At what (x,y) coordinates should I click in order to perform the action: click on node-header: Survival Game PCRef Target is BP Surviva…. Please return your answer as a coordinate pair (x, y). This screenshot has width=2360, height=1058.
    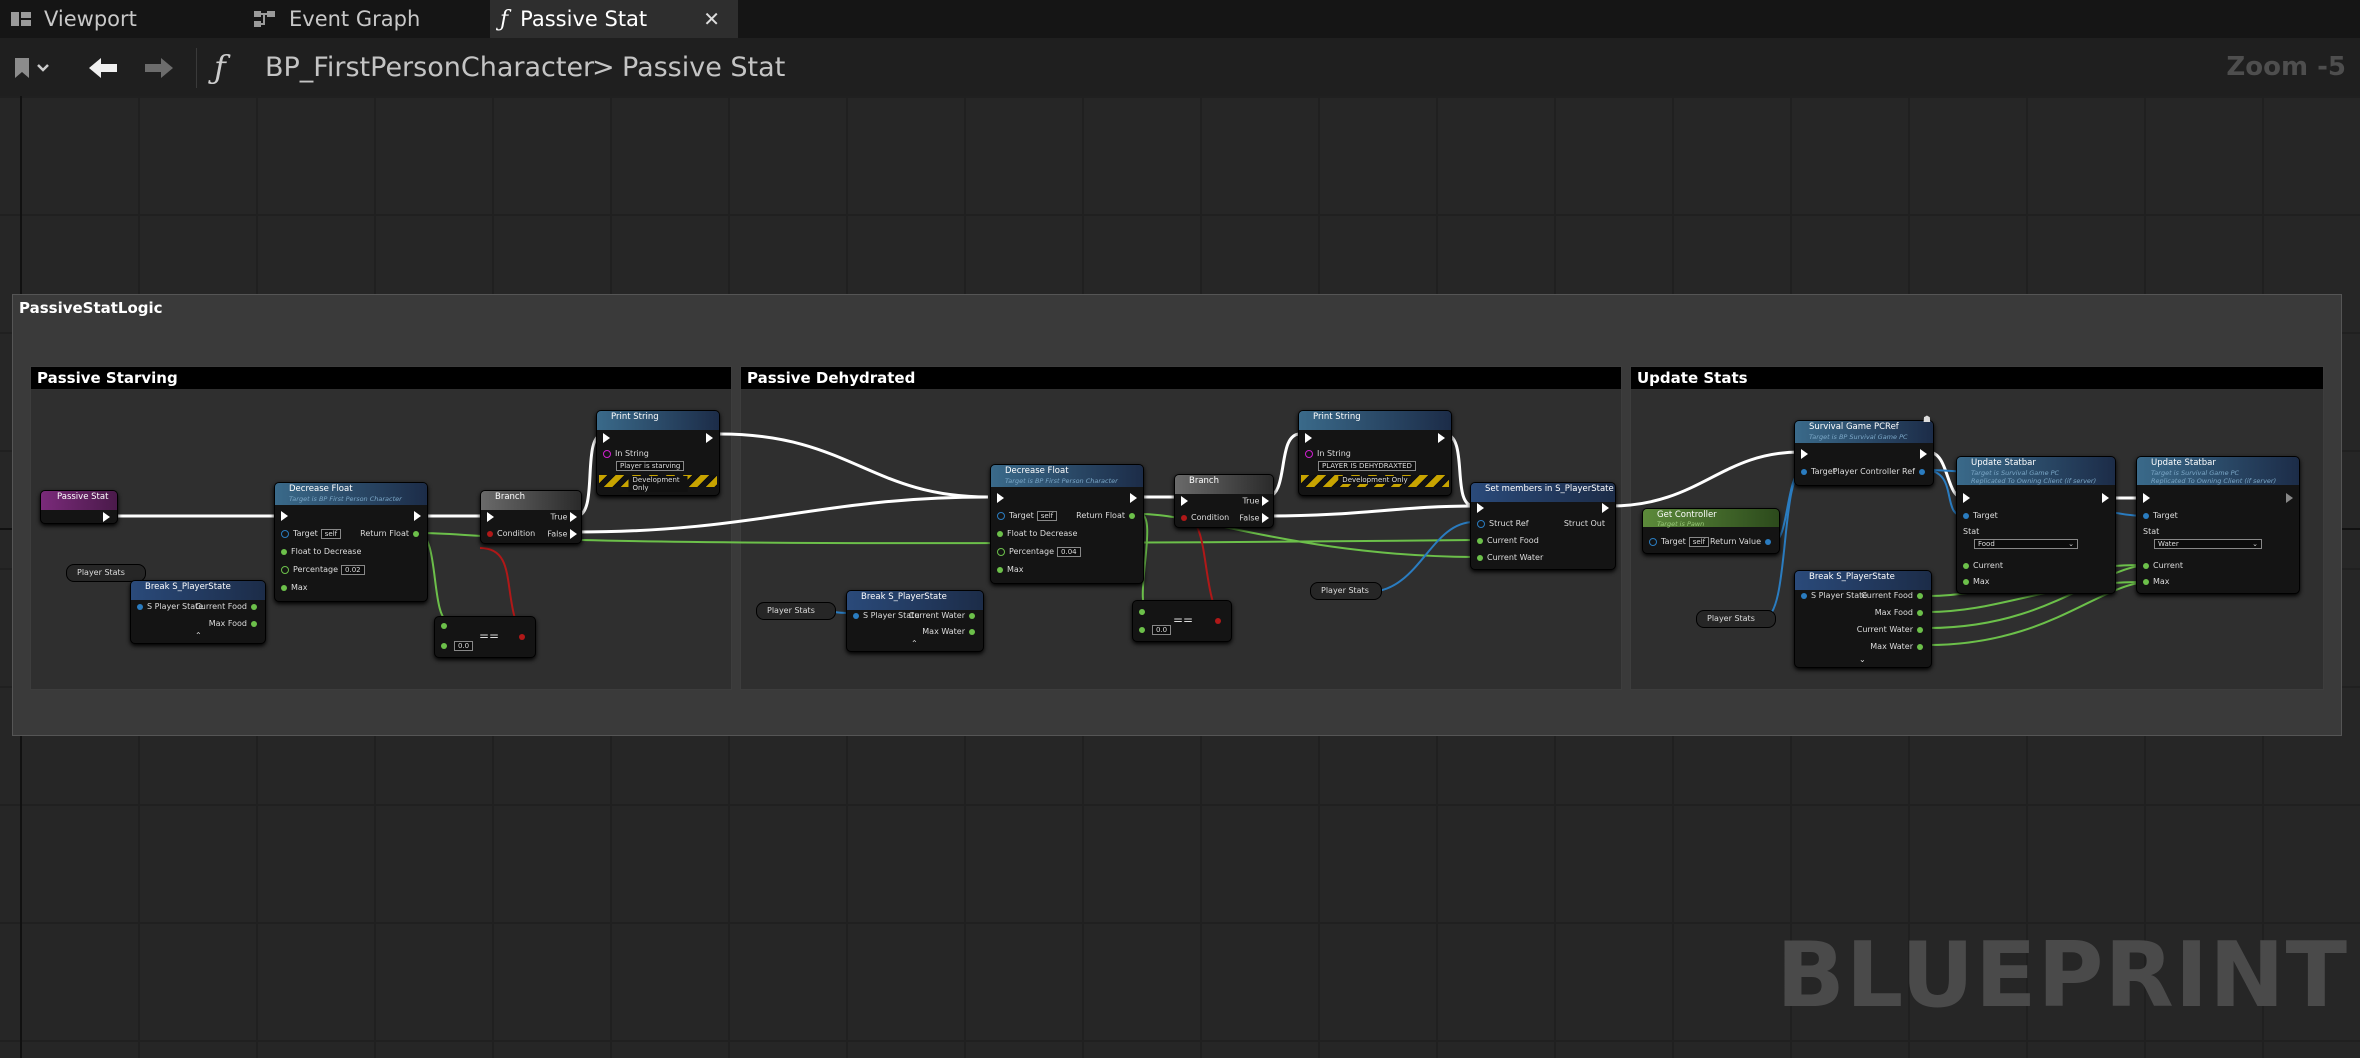
    Looking at the image, I should click on (1864, 432).